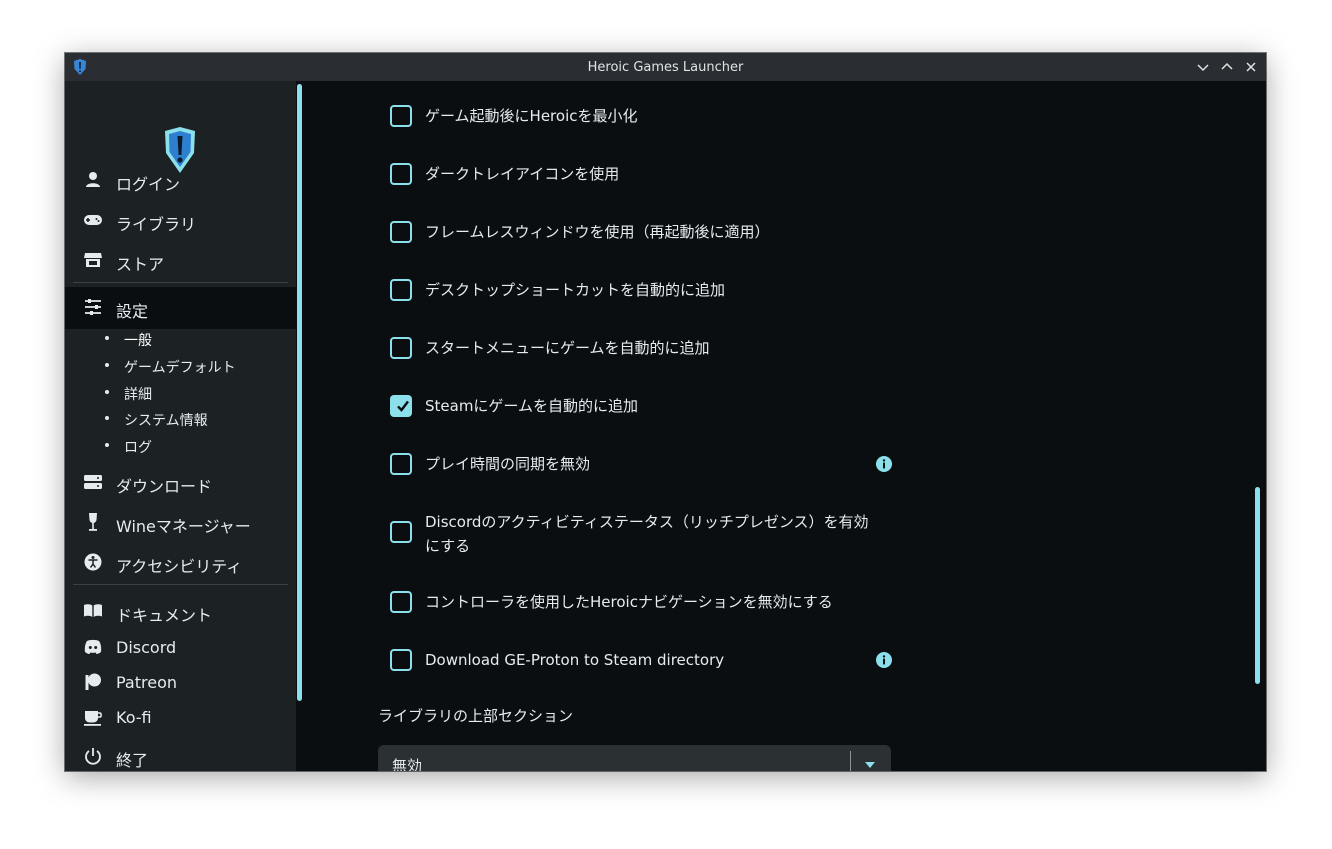 Image resolution: width=1332 pixels, height=849 pixels. Describe the element at coordinates (180, 682) in the screenshot. I see `nav-item-patreon: Patreon` at that location.